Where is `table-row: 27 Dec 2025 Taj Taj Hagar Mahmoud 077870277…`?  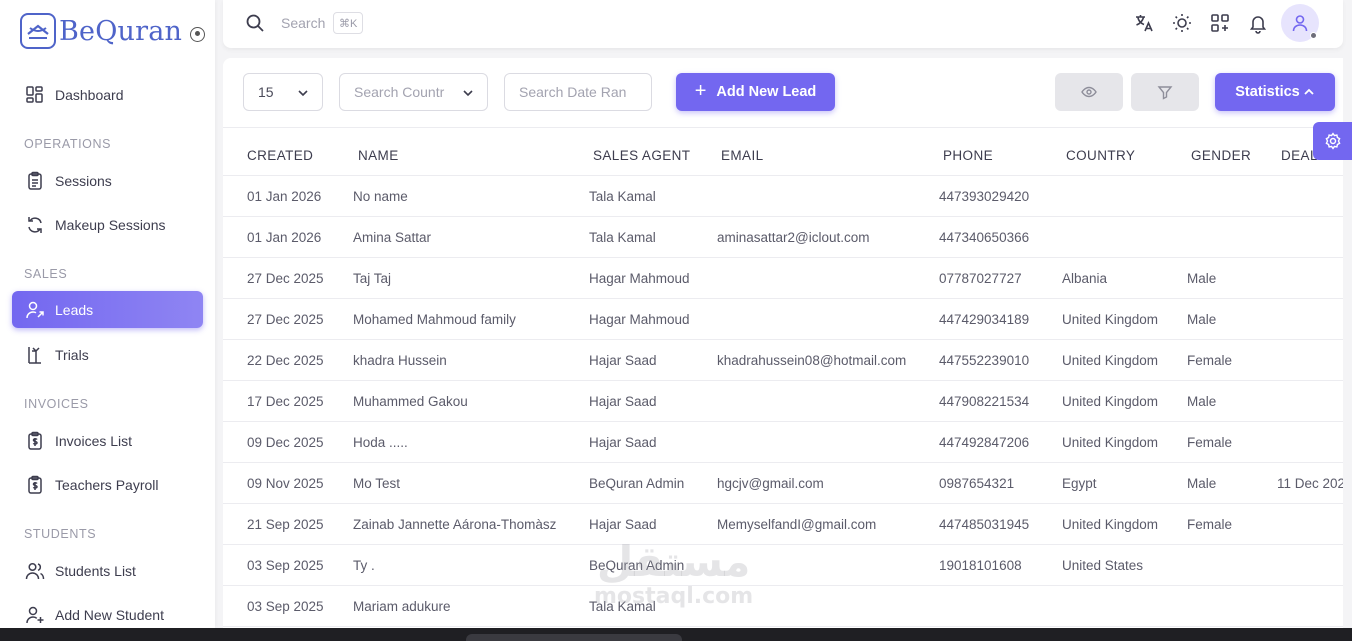 table-row: 27 Dec 2025 Taj Taj Hagar Mahmoud 077870277… is located at coordinates (783, 278).